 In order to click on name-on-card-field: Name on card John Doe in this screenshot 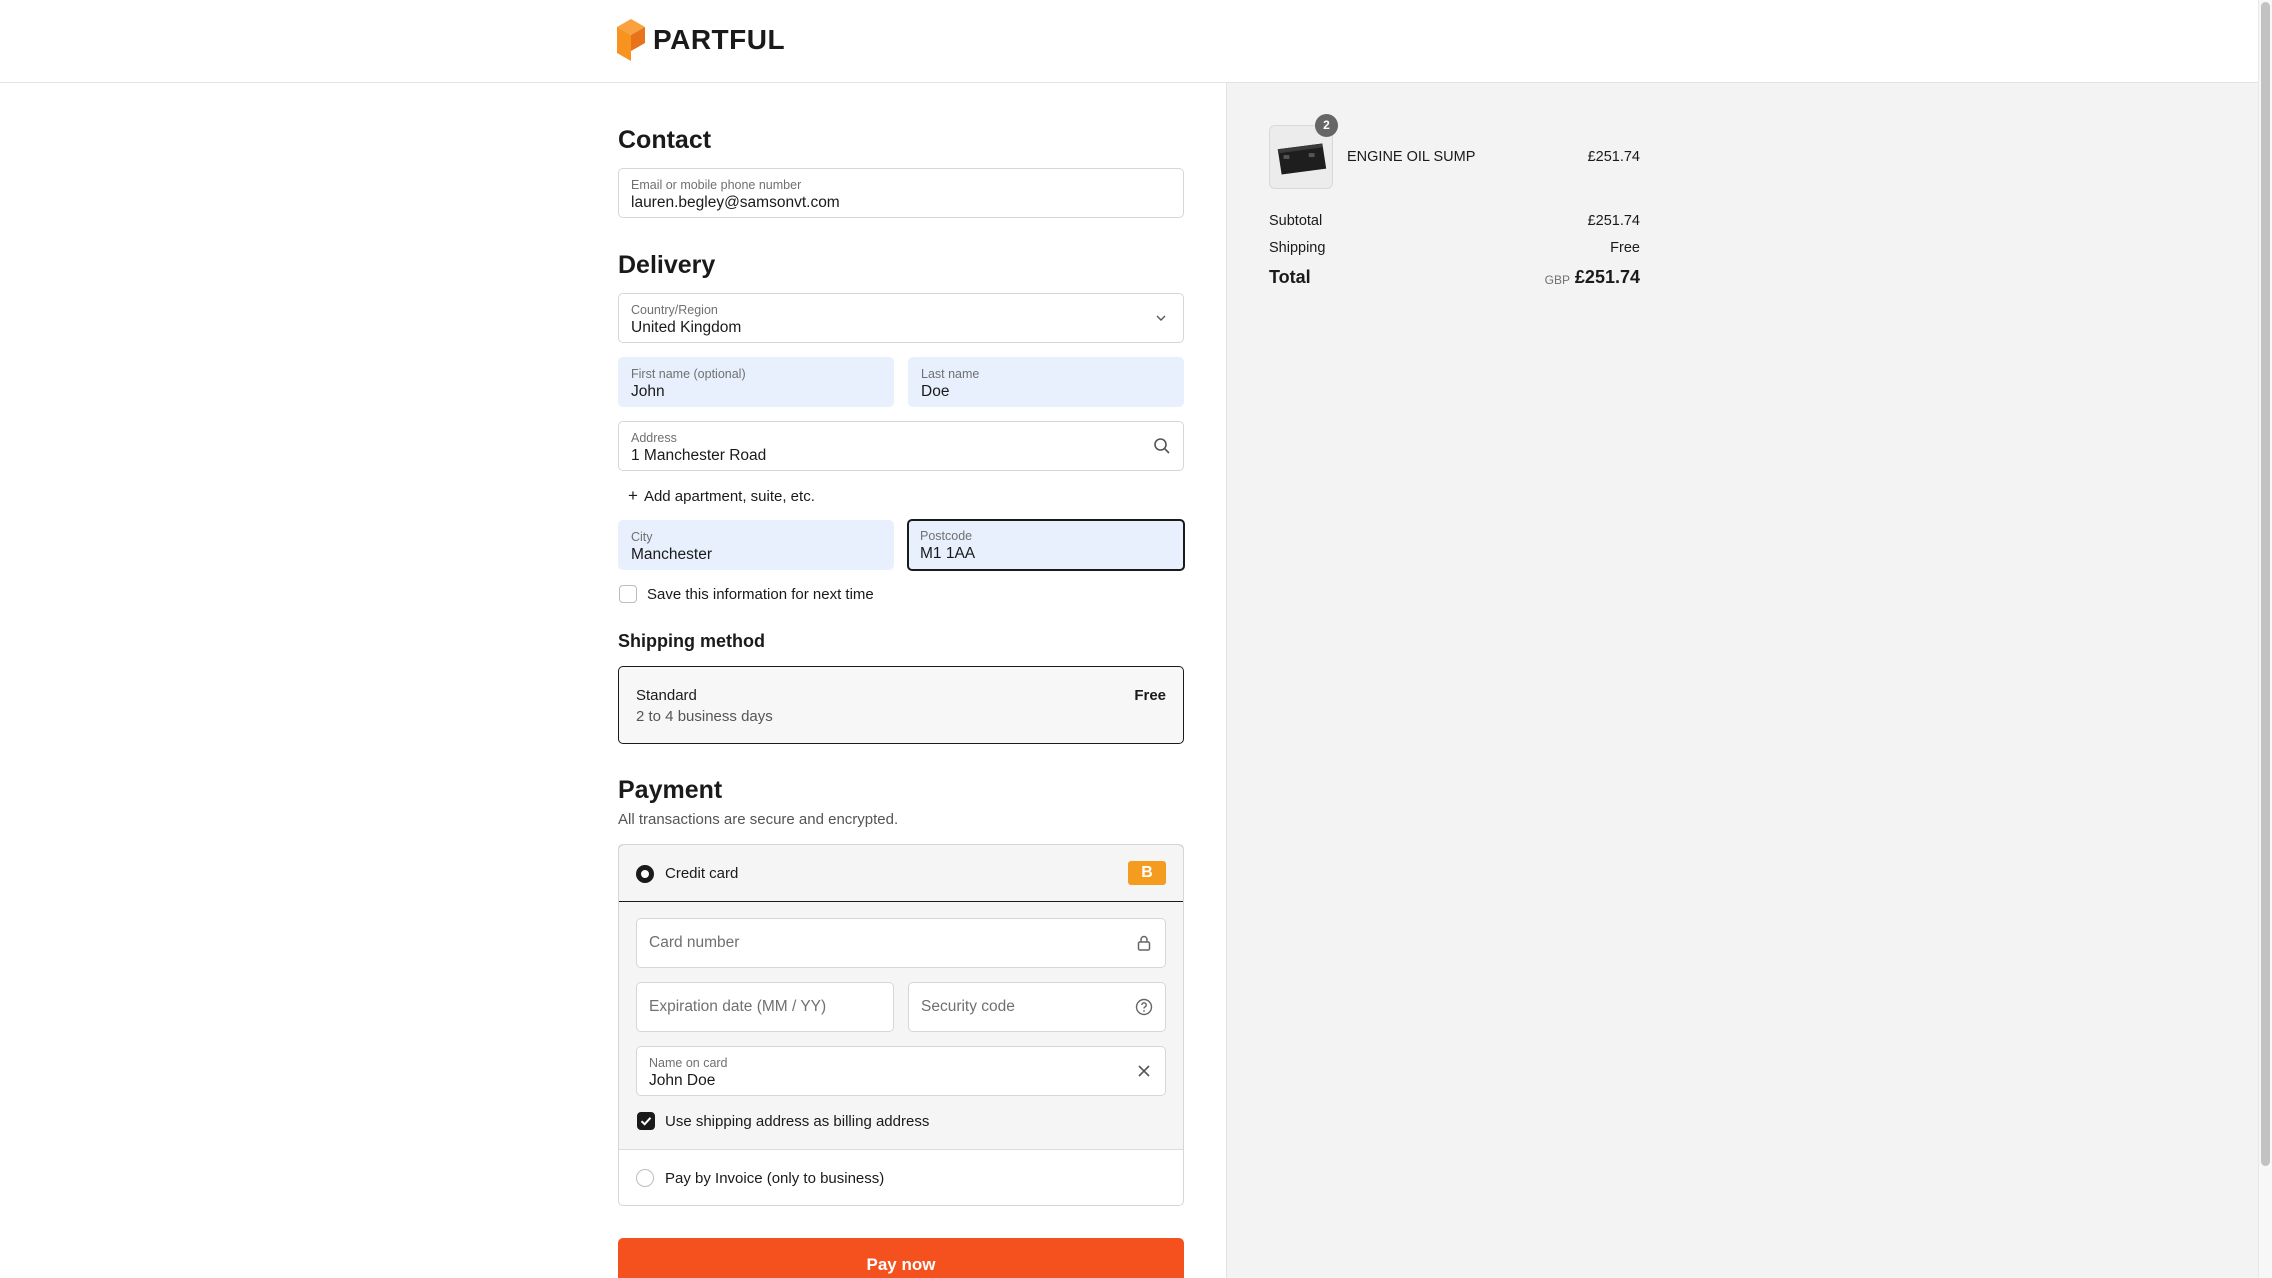, I will do `click(901, 1071)`.